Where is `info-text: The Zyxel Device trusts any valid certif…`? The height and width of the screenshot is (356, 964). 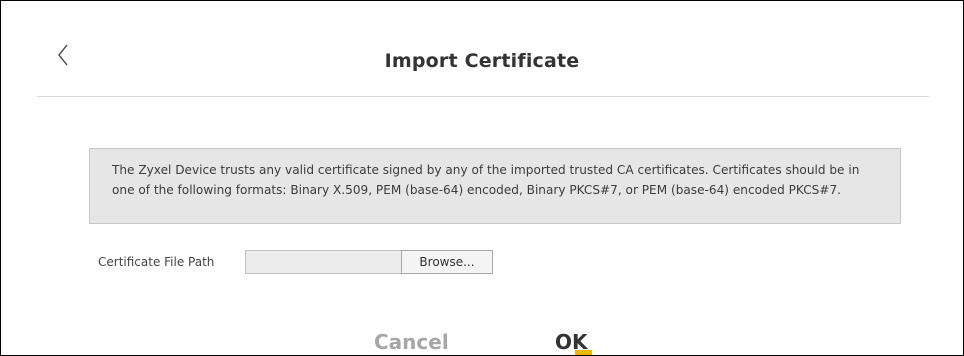
info-text: The Zyxel Device trusts any valid certif… is located at coordinates (486, 180).